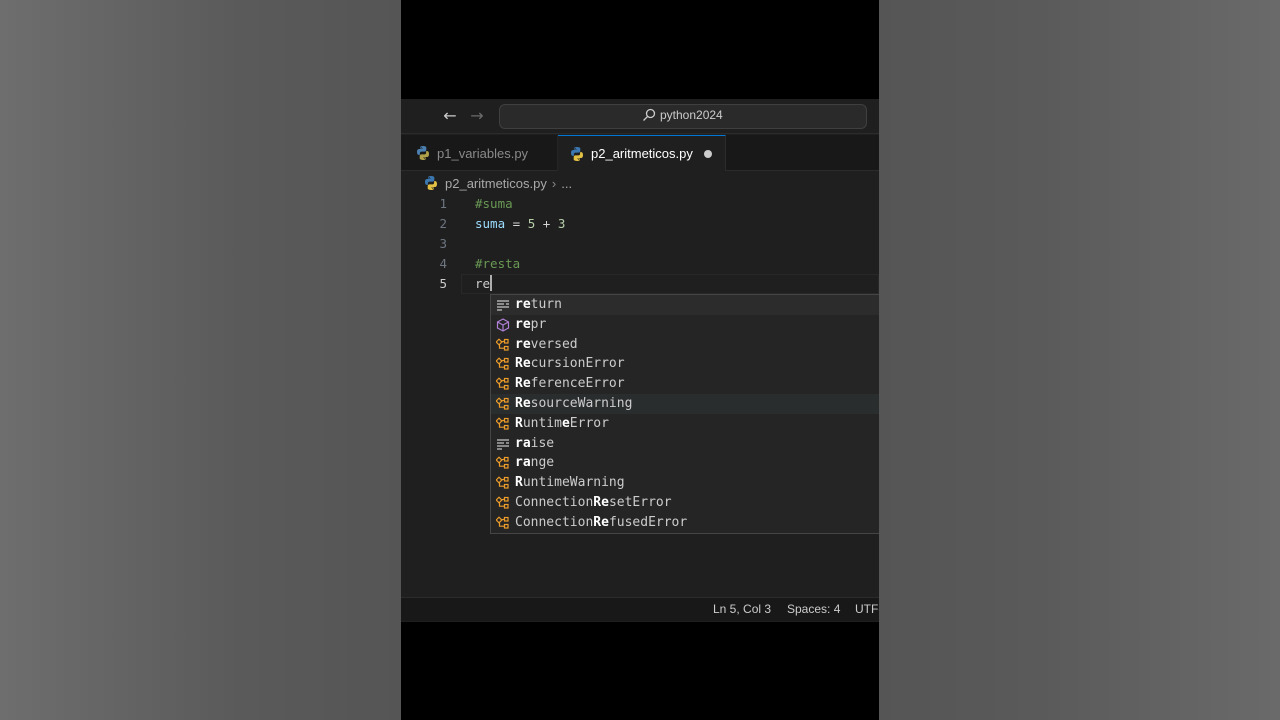 The width and height of the screenshot is (1280, 720). Describe the element at coordinates (443, 243) in the screenshot. I see `line-number: 3` at that location.